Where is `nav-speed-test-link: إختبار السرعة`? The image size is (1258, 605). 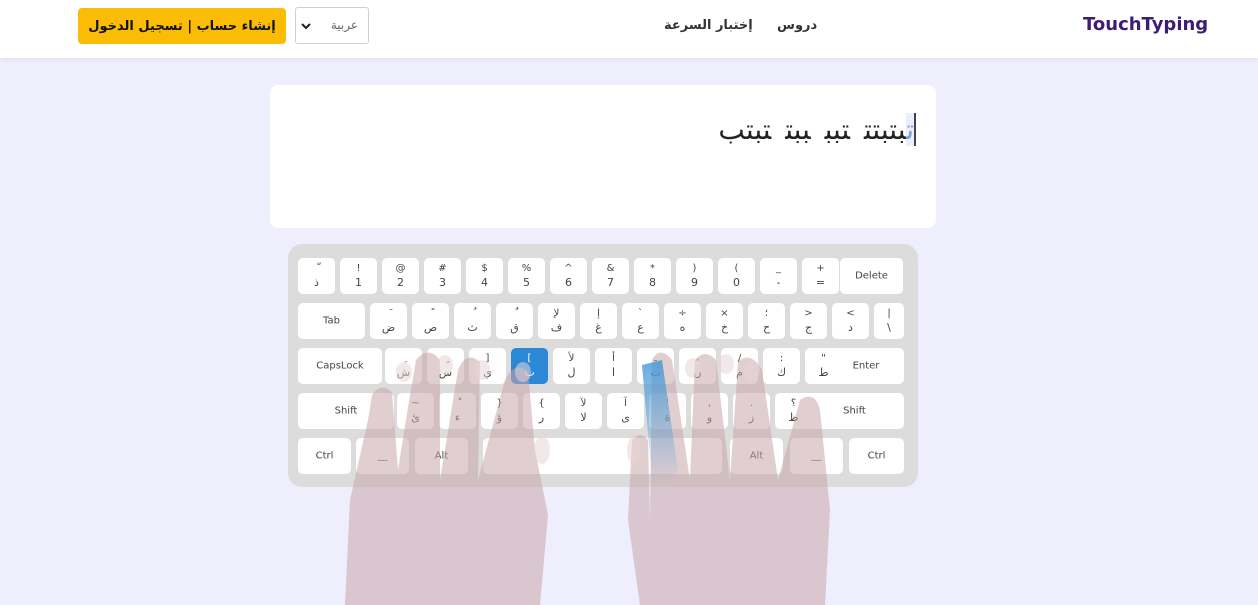 nav-speed-test-link: إختبار السرعة is located at coordinates (708, 25).